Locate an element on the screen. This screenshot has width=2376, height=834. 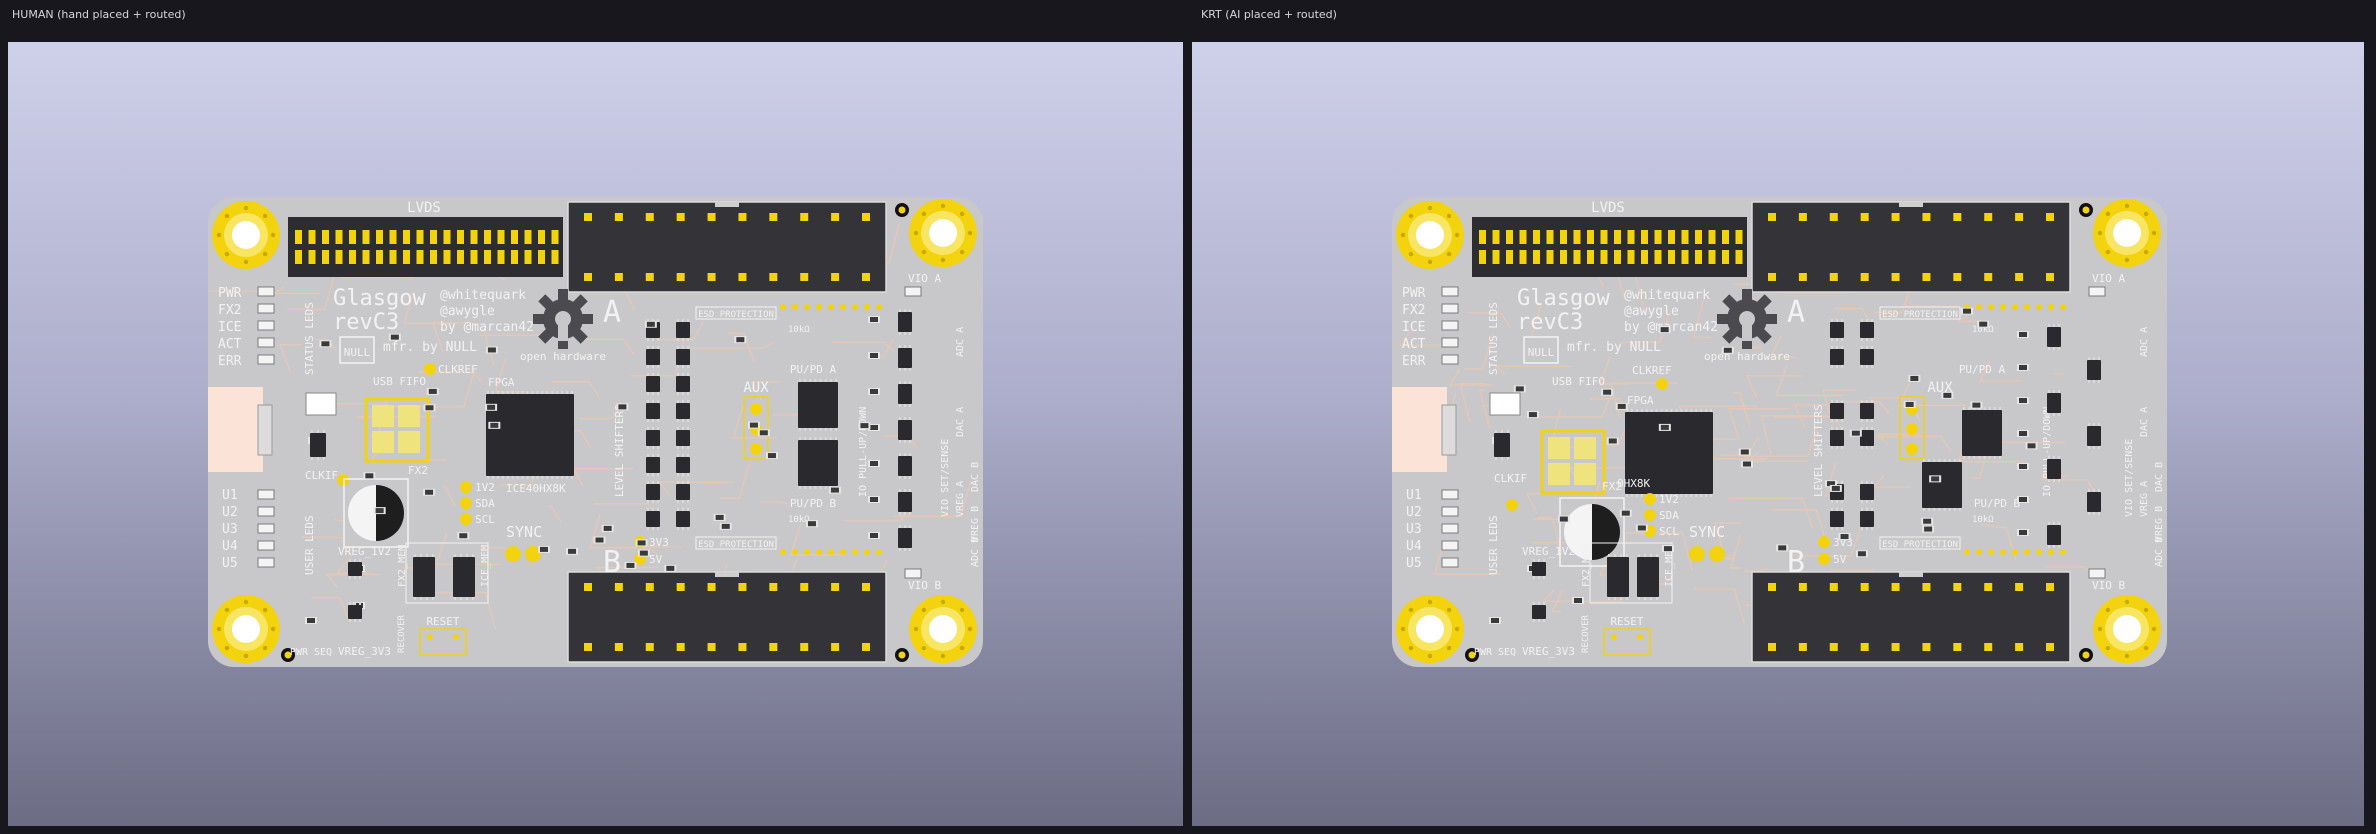
vio-a-led is located at coordinates (2097, 291).